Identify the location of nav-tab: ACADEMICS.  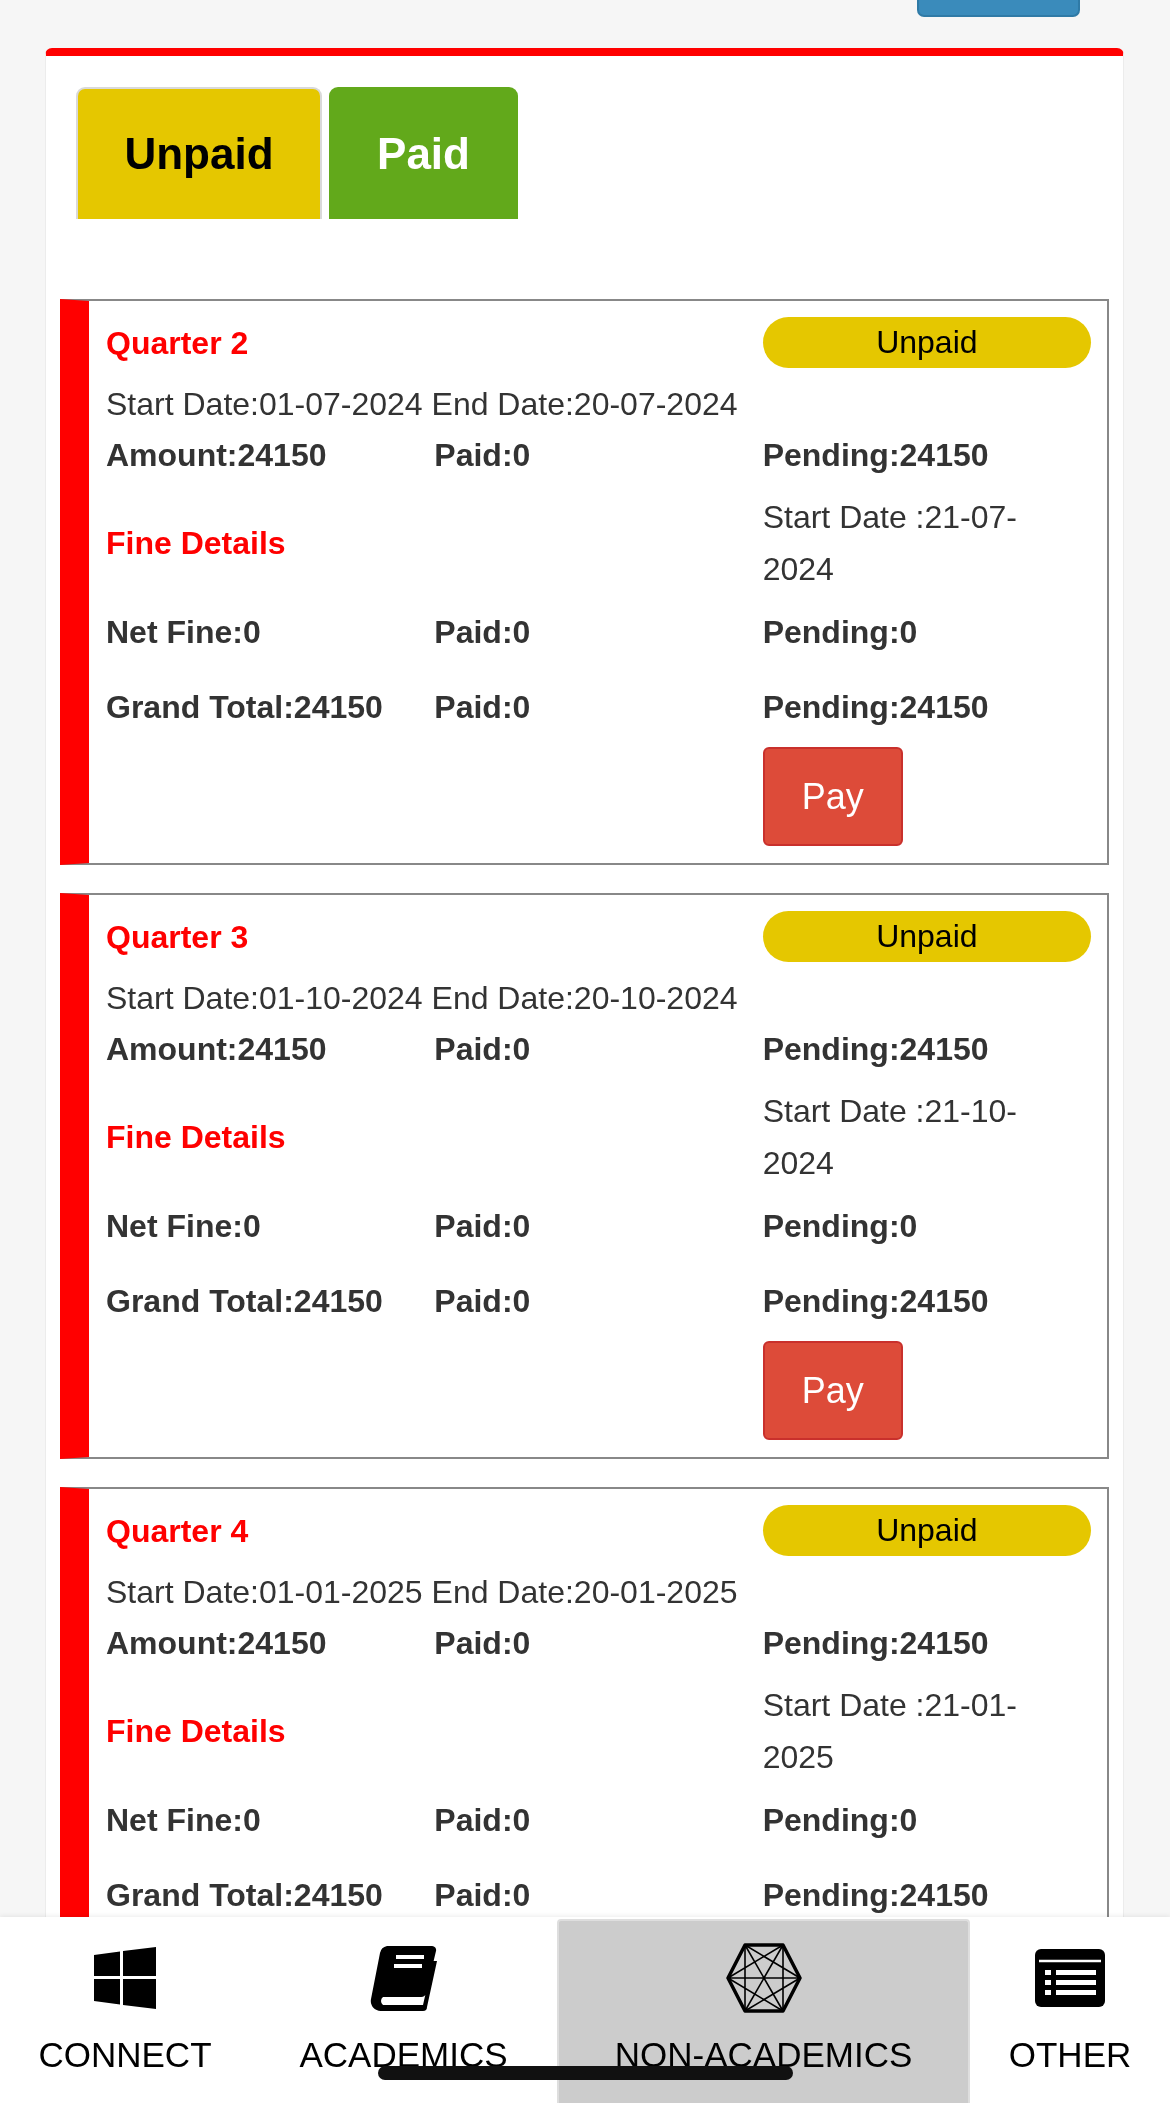
(403, 2011).